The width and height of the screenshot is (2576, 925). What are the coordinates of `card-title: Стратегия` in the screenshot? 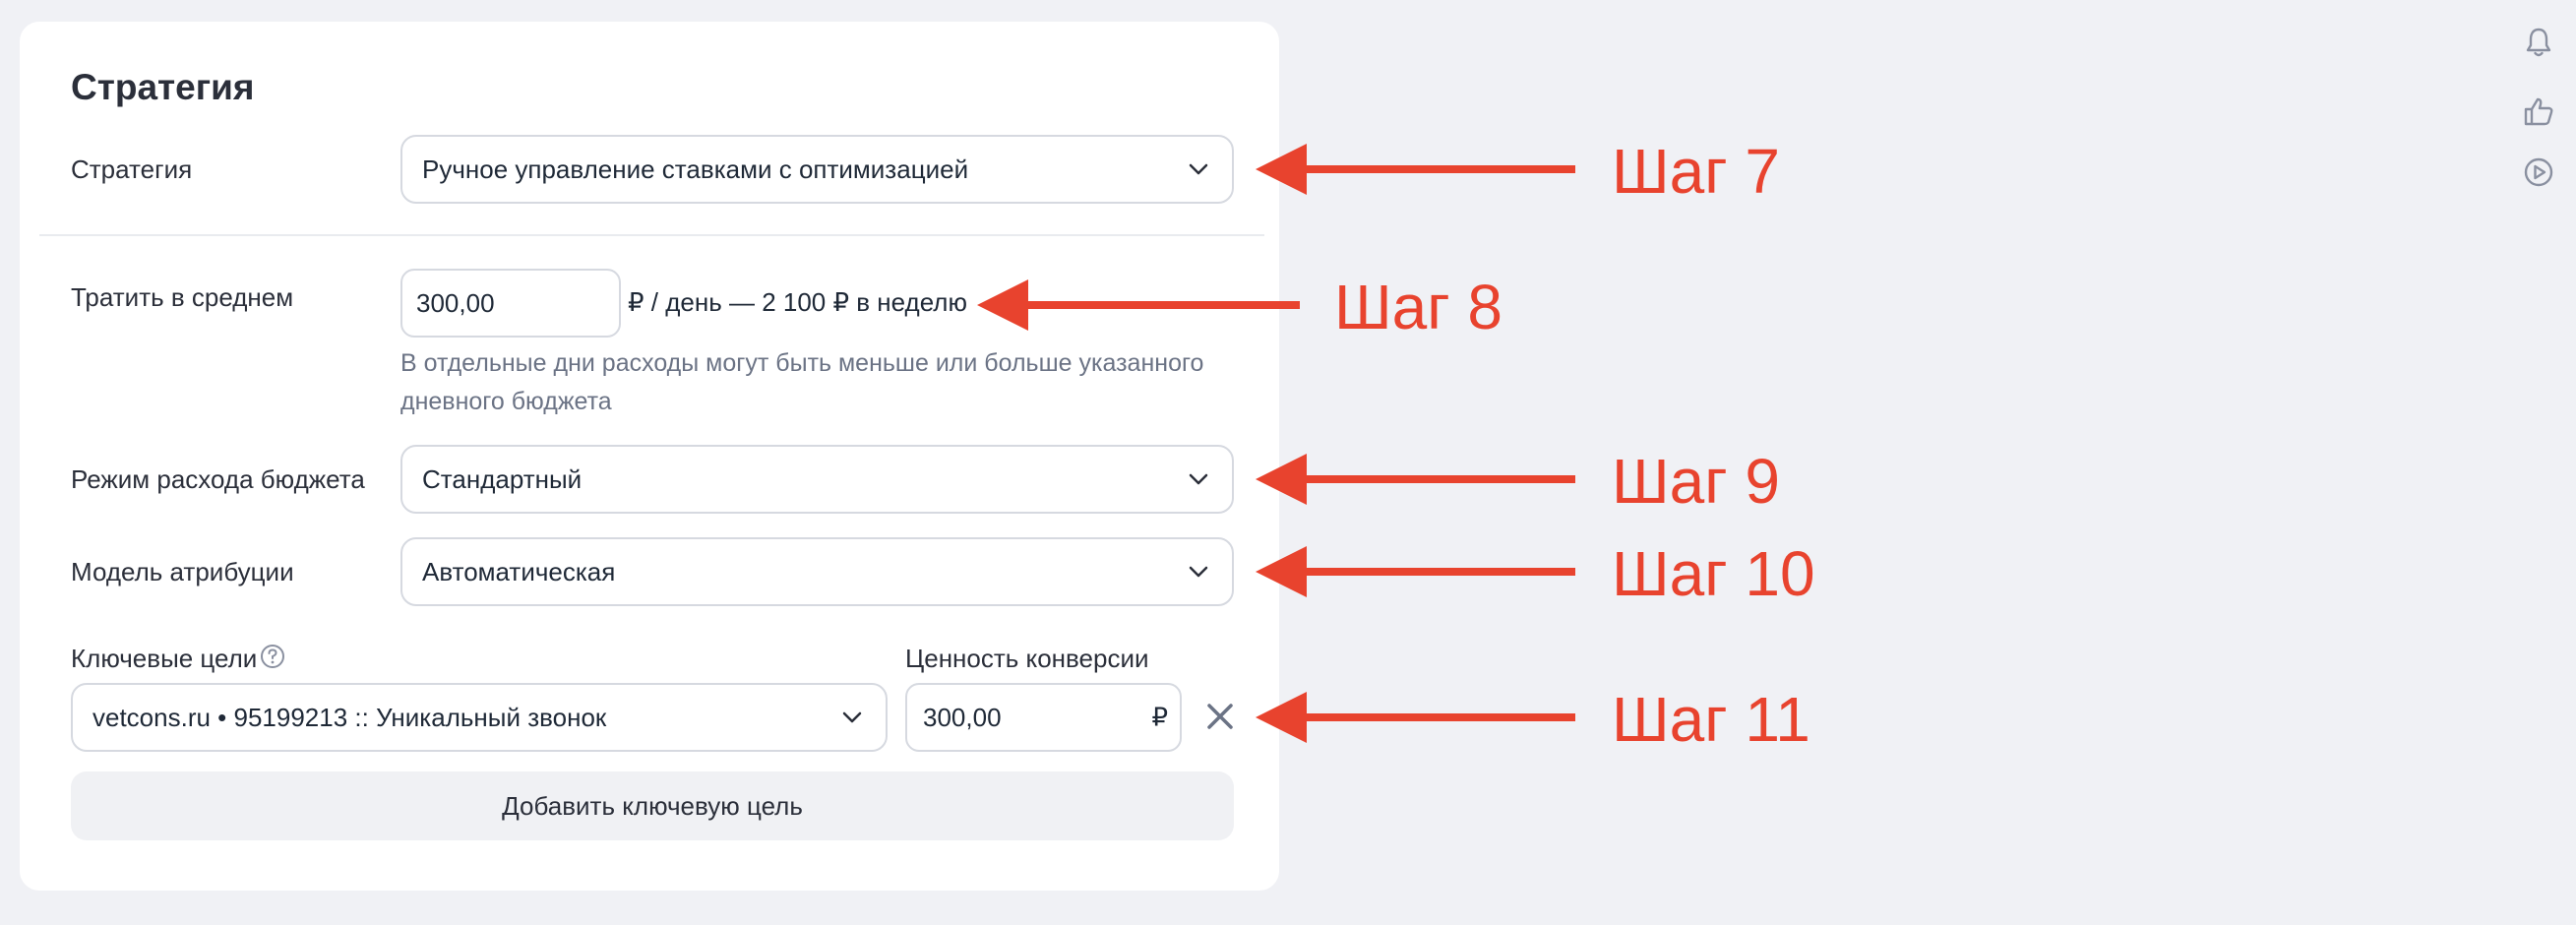 It's located at (163, 87).